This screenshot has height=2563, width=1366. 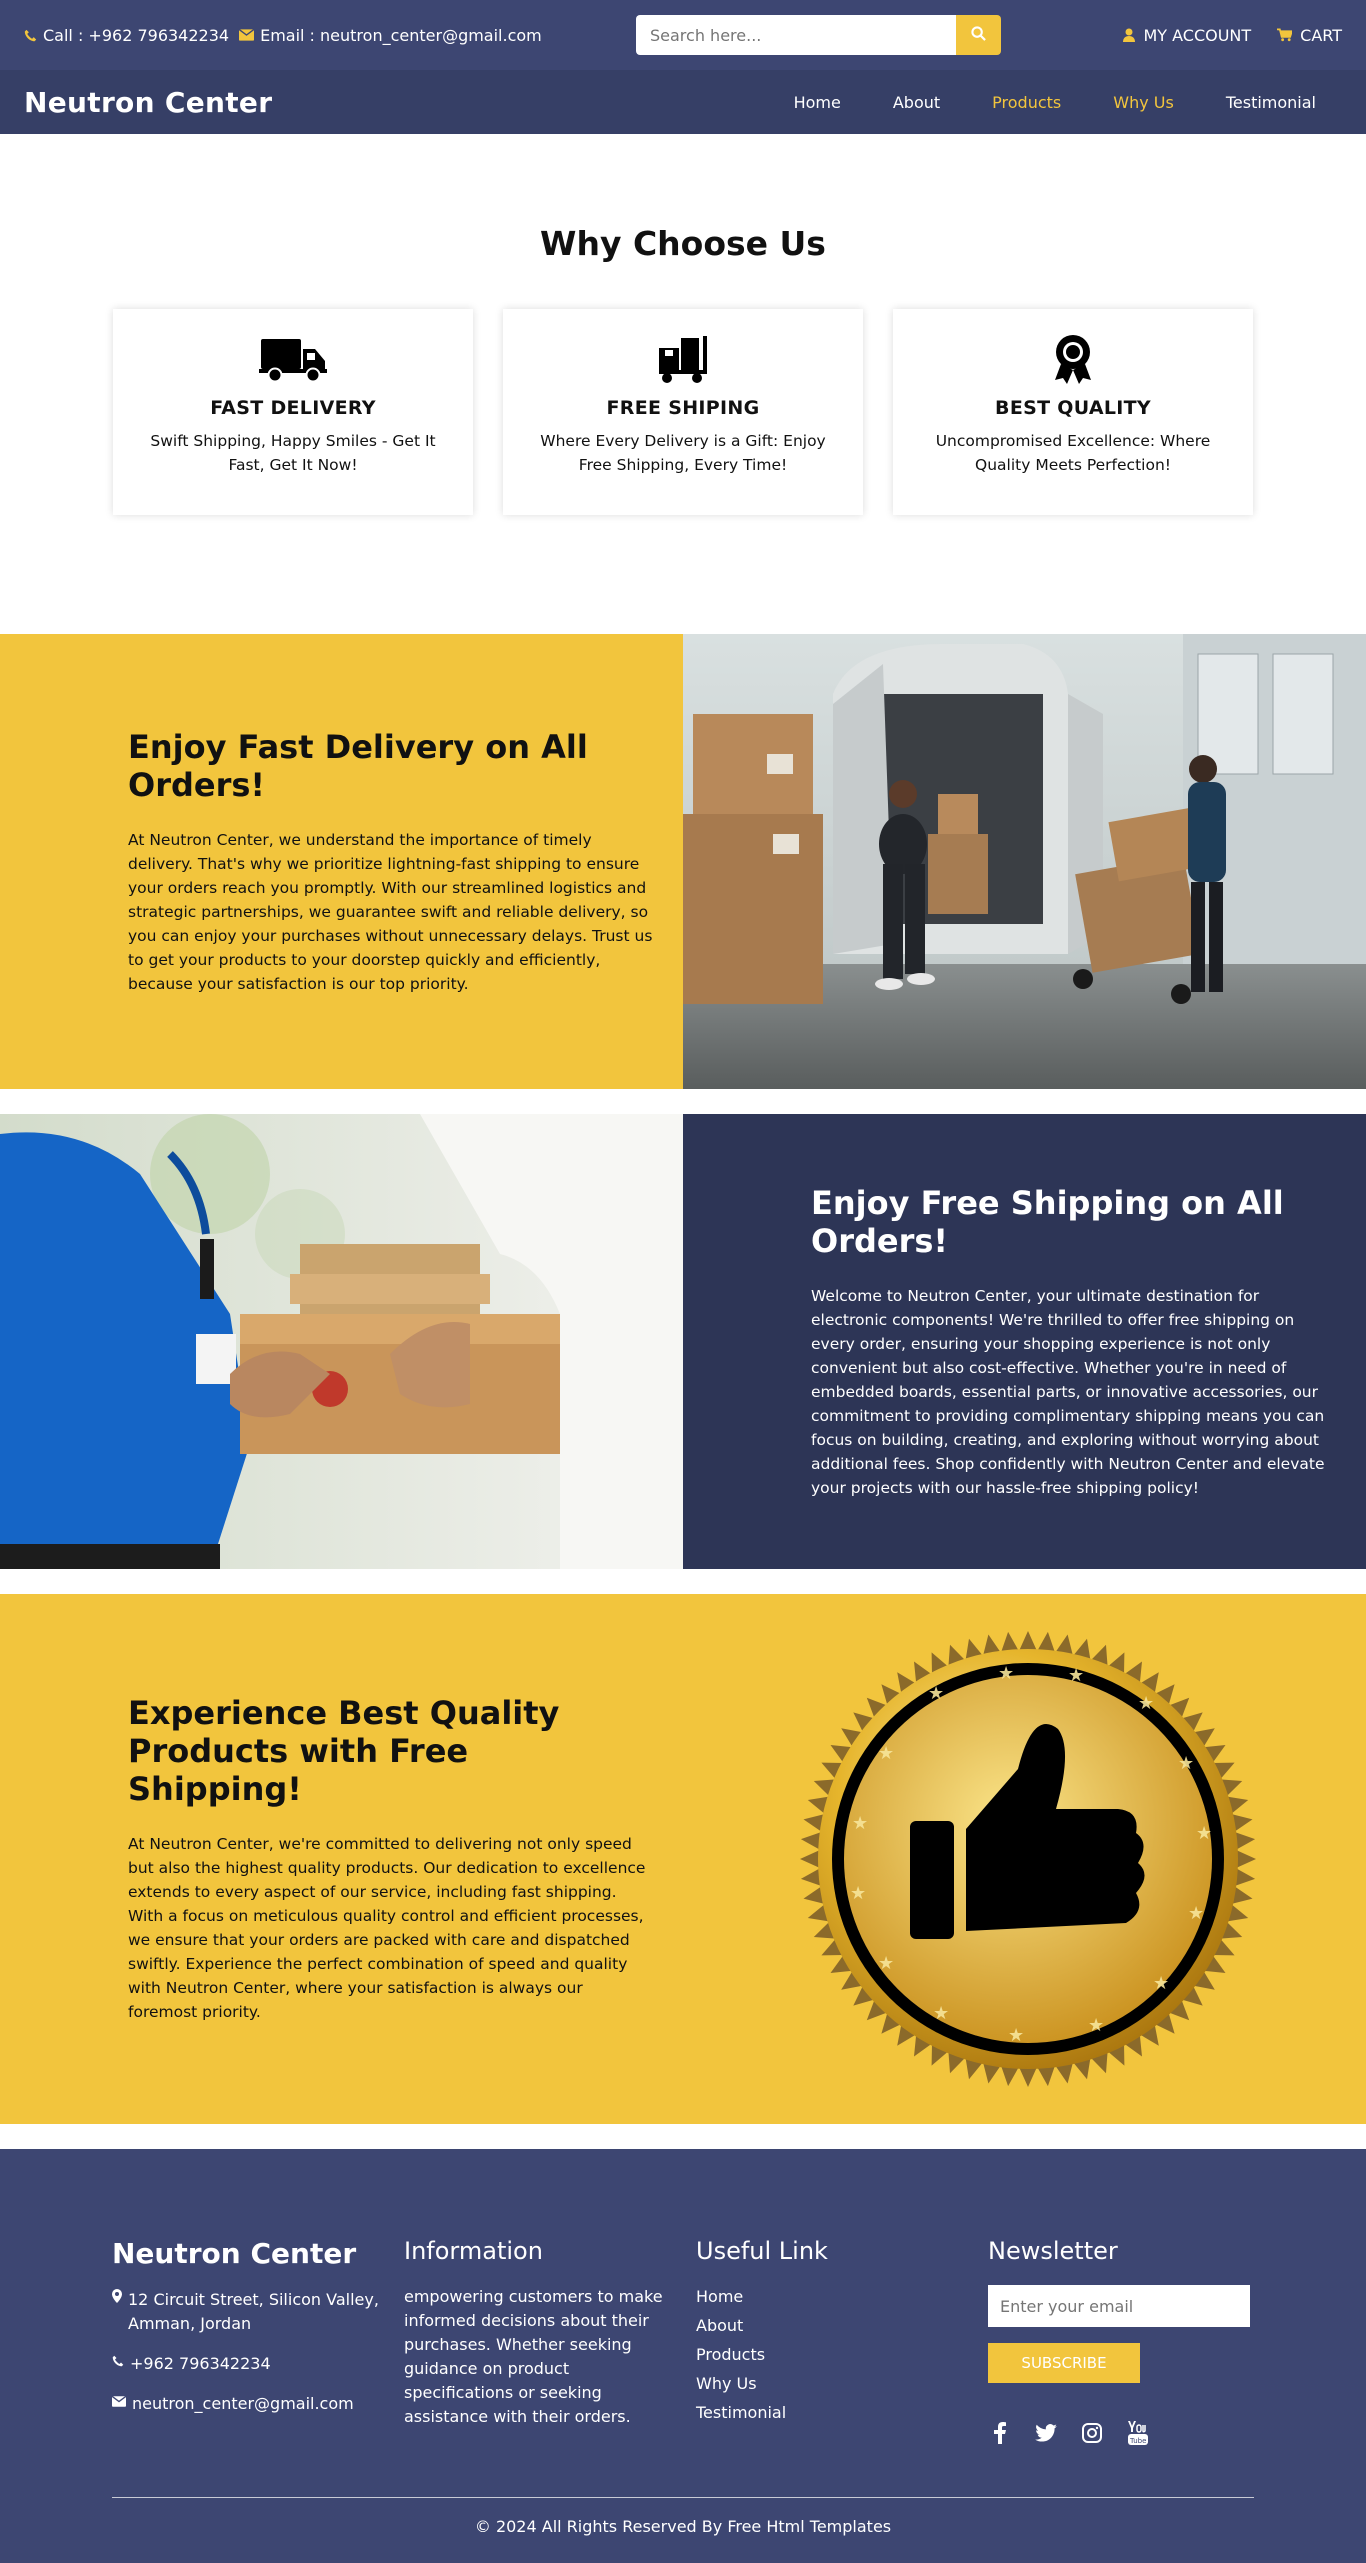 What do you see at coordinates (1024, 861) in the screenshot?
I see `delivery-van-image` at bounding box center [1024, 861].